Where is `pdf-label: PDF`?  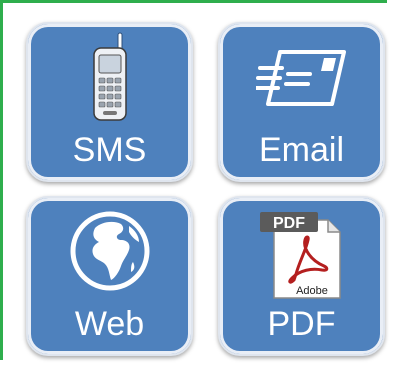 pdf-label: PDF is located at coordinates (301, 324).